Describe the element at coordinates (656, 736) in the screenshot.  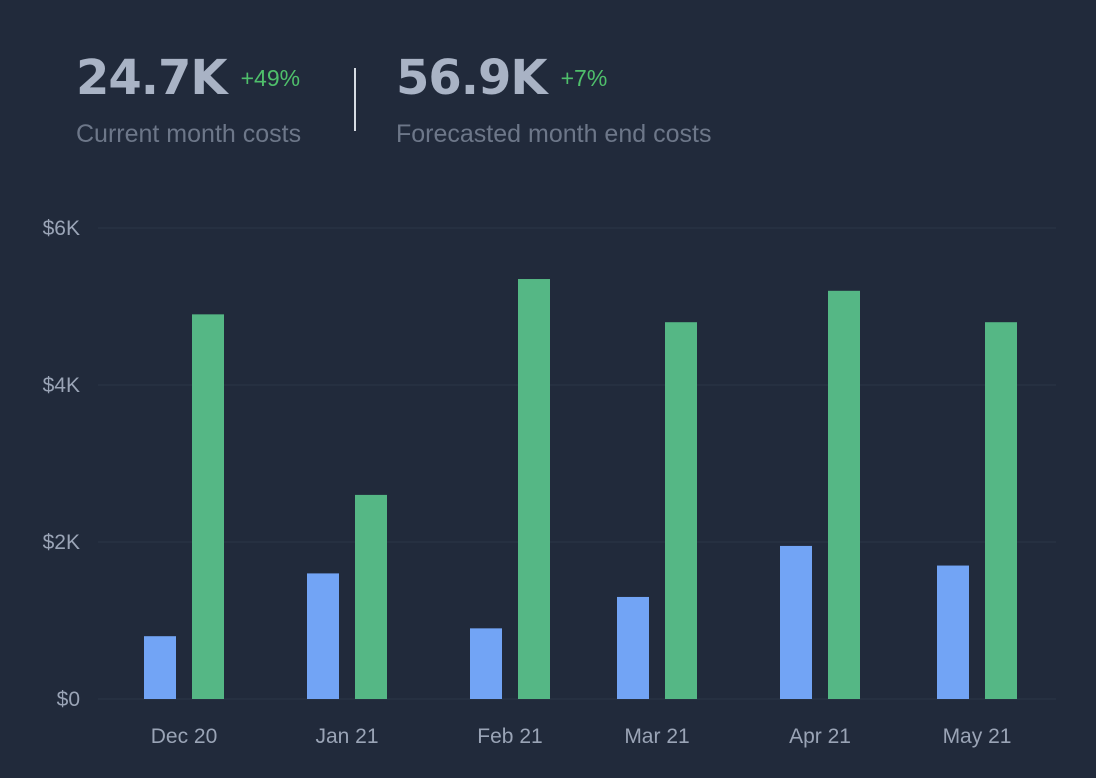
I see `x-tick-label: Mar 21` at that location.